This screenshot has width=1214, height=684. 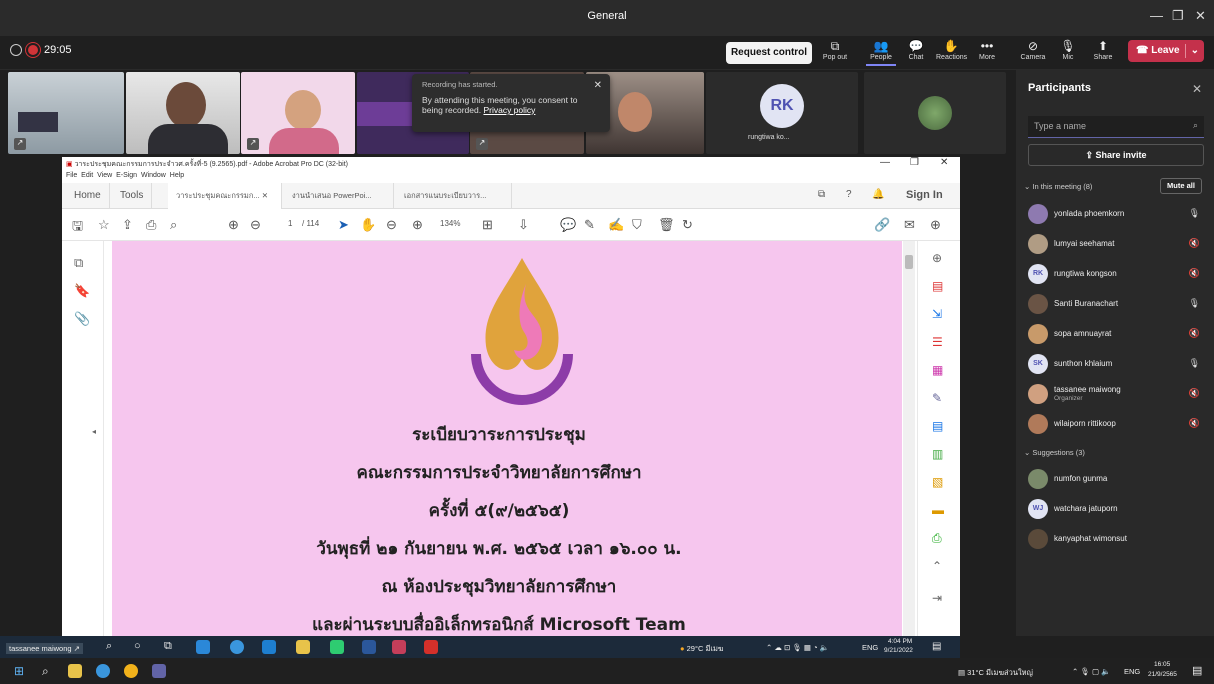 I want to click on word-icon, so click(x=369, y=647).